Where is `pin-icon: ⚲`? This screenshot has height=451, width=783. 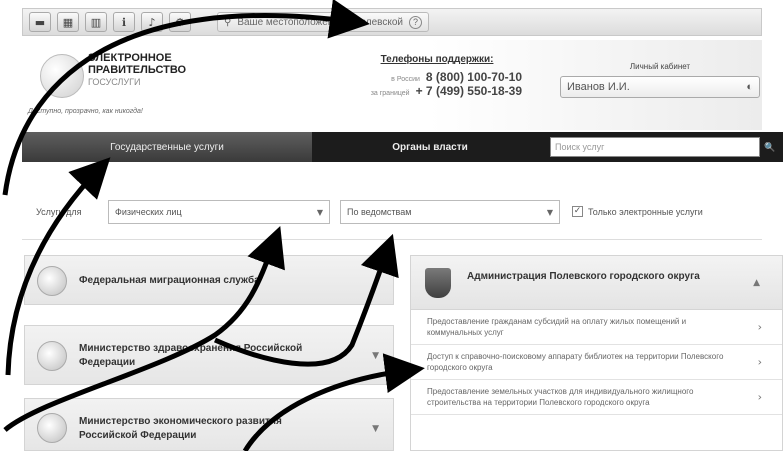
pin-icon: ⚲ is located at coordinates (228, 22).